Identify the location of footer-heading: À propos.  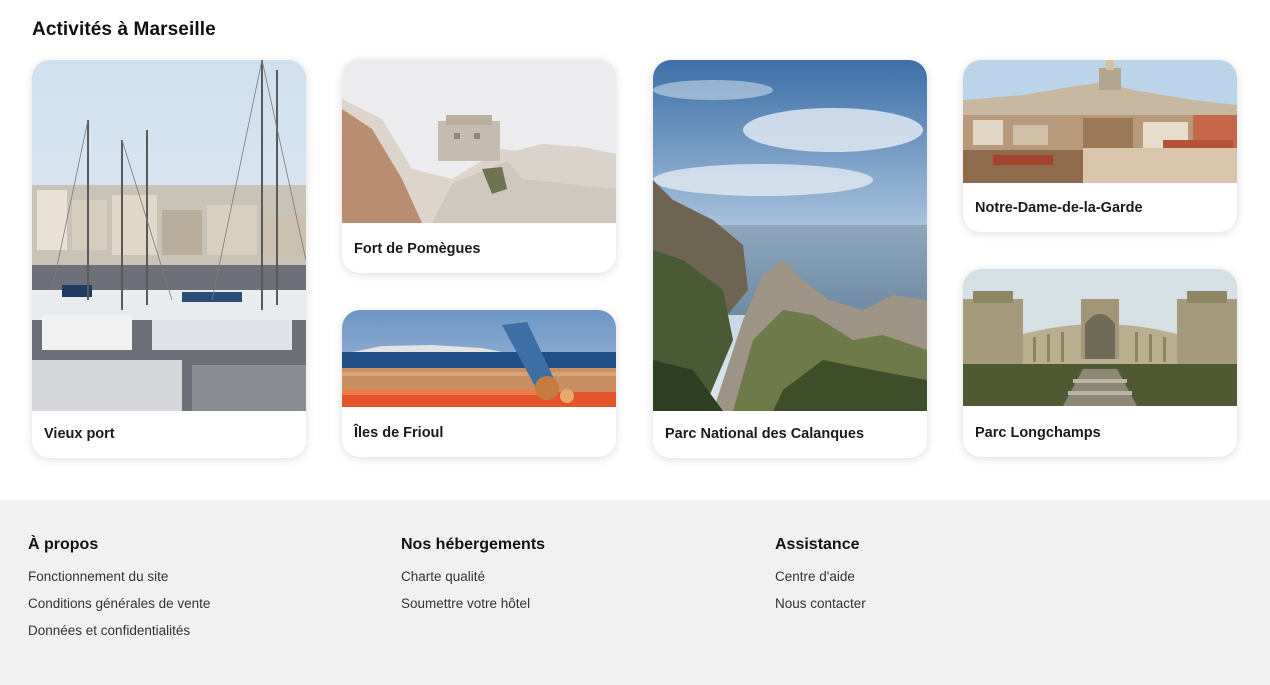
(63, 544).